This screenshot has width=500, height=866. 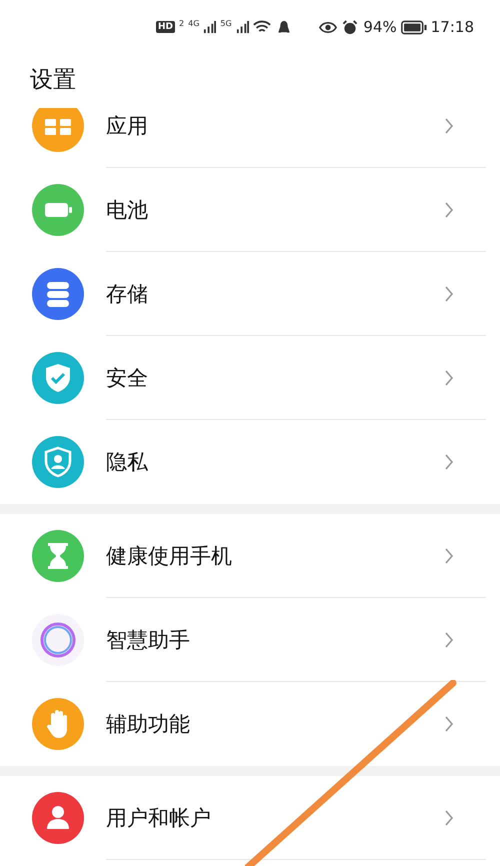 What do you see at coordinates (166, 27) in the screenshot?
I see `hd-badge: HD` at bounding box center [166, 27].